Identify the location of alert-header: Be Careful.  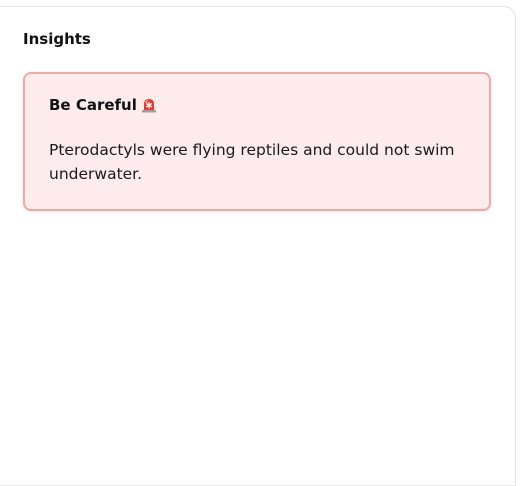
(103, 105).